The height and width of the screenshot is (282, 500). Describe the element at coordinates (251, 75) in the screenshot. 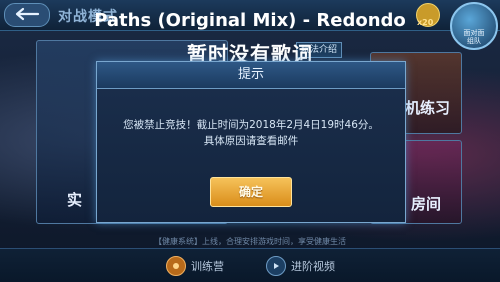

I see `dialog-title: 提示` at that location.